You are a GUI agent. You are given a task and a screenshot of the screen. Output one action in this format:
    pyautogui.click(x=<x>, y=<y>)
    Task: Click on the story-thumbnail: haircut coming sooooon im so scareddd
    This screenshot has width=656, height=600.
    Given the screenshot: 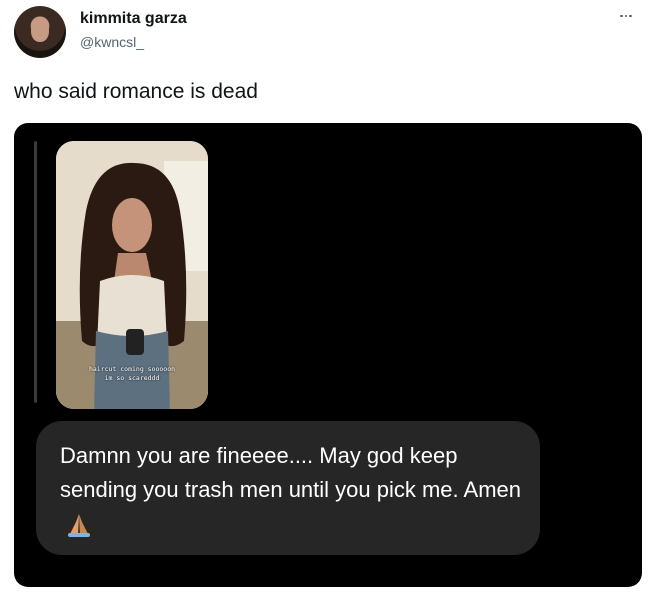 What is the action you would take?
    pyautogui.click(x=132, y=275)
    